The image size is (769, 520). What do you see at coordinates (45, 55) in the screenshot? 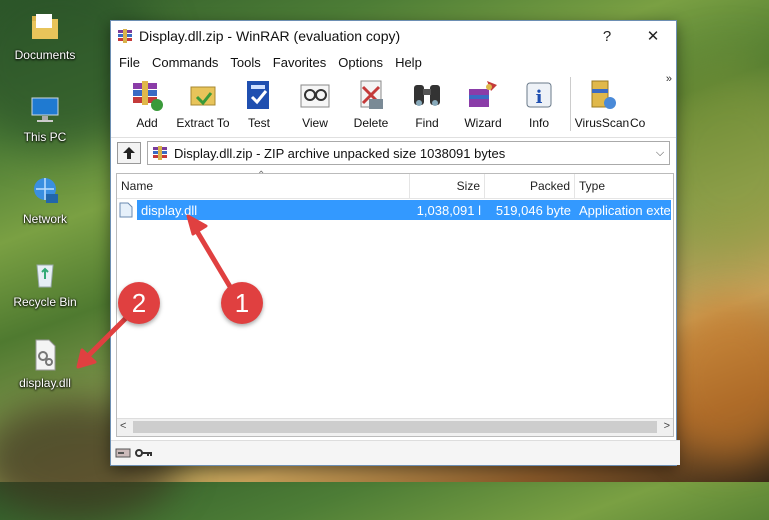
I see `desktop-icon-label: Documents` at bounding box center [45, 55].